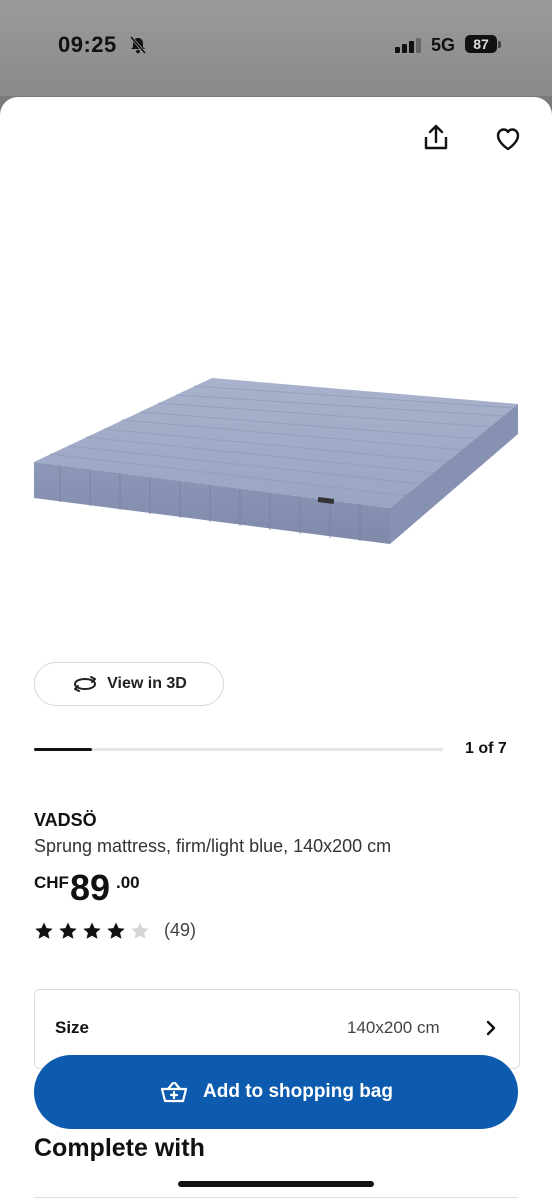  What do you see at coordinates (138, 45) in the screenshot?
I see `bell-muted-icon` at bounding box center [138, 45].